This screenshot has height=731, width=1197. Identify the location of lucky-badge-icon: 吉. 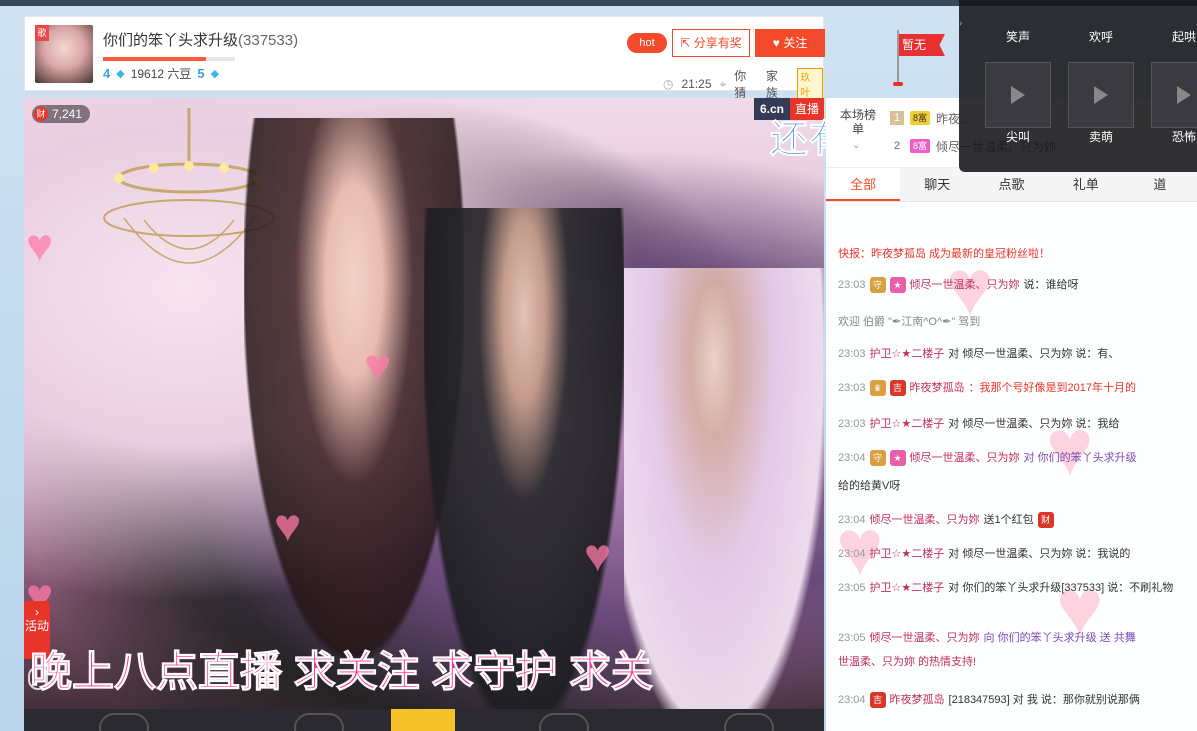
(877, 700).